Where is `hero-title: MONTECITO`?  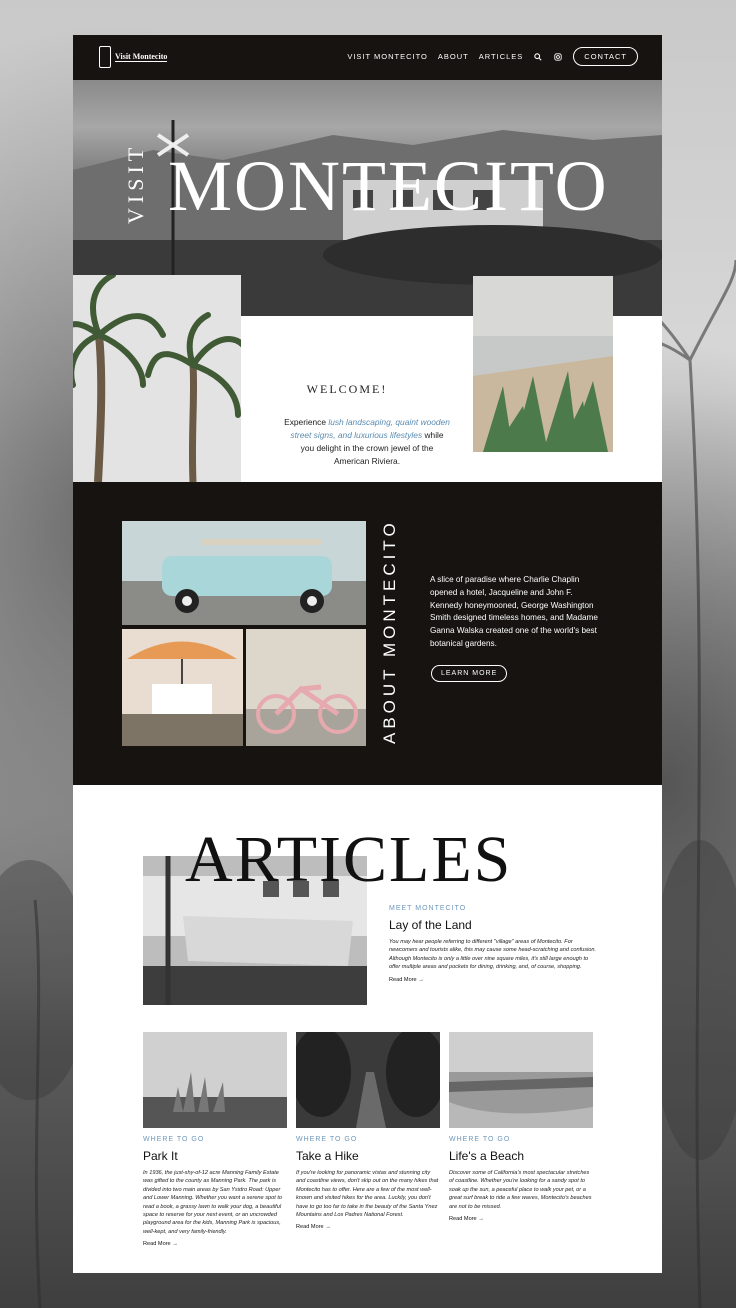 hero-title: MONTECITO is located at coordinates (388, 186).